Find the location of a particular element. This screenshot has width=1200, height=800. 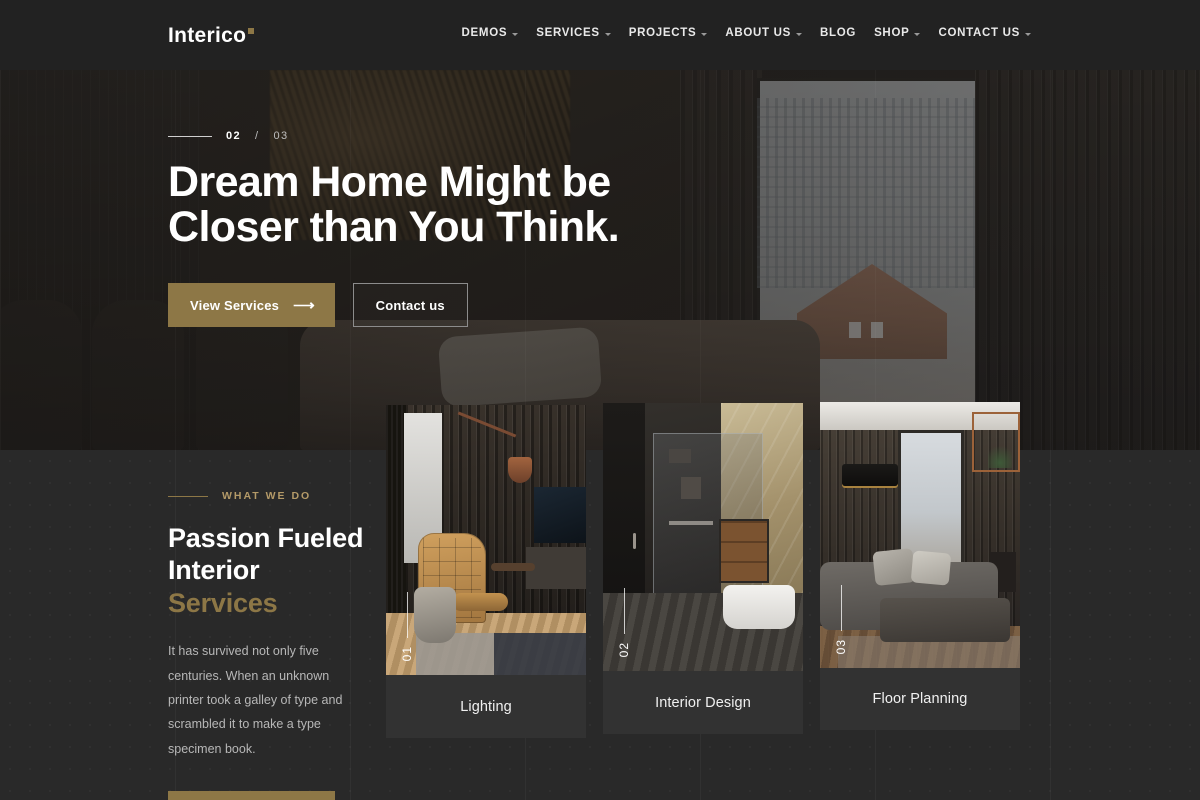

nav-item-services: SERVICES is located at coordinates (573, 33).